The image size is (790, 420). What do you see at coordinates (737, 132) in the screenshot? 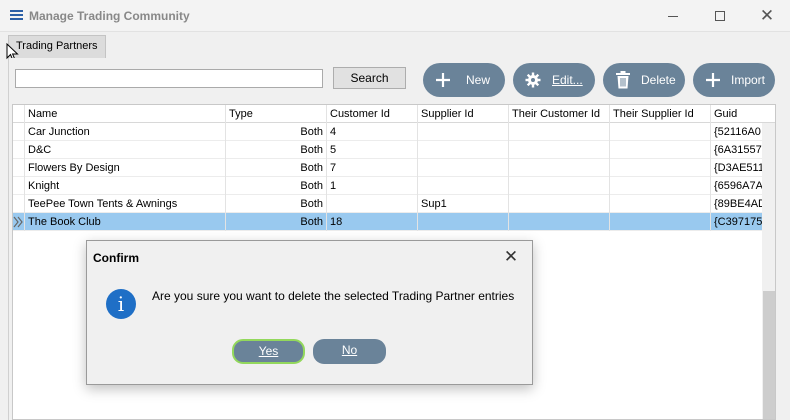
I see `cell-guid: {52116A0` at bounding box center [737, 132].